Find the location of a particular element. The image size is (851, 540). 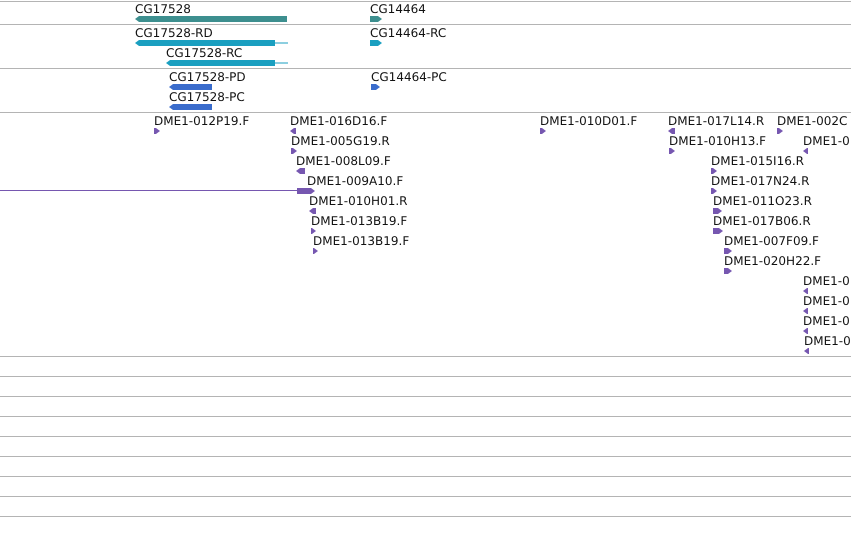

feature-label: DME1-002C is located at coordinates (812, 121).